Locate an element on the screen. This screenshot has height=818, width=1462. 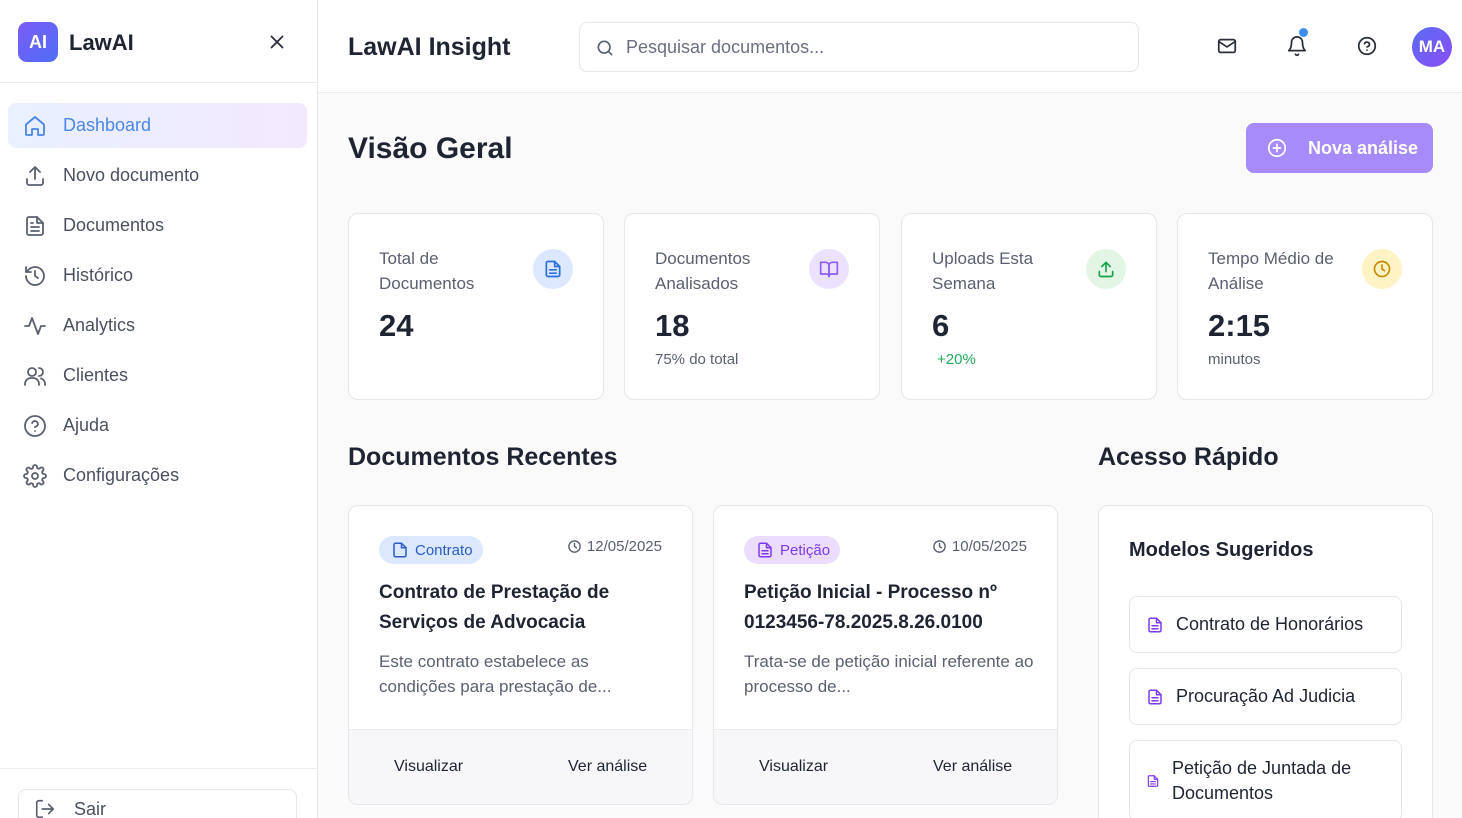
activity-icon is located at coordinates (35, 326).